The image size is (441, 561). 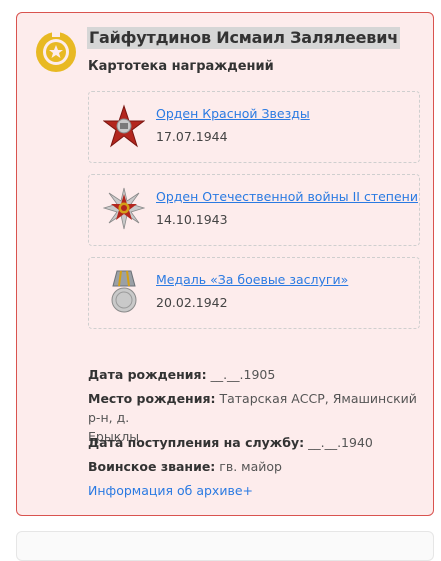 I want to click on combat-merit-medal-icon, so click(x=124, y=291).